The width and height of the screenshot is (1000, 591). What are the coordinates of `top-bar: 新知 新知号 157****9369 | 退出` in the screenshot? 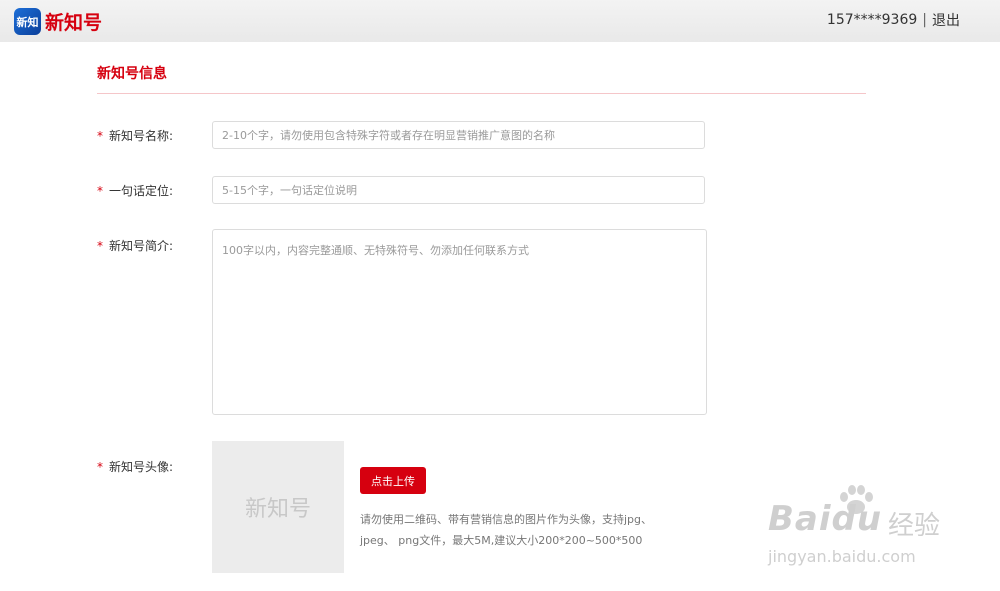 It's located at (500, 21).